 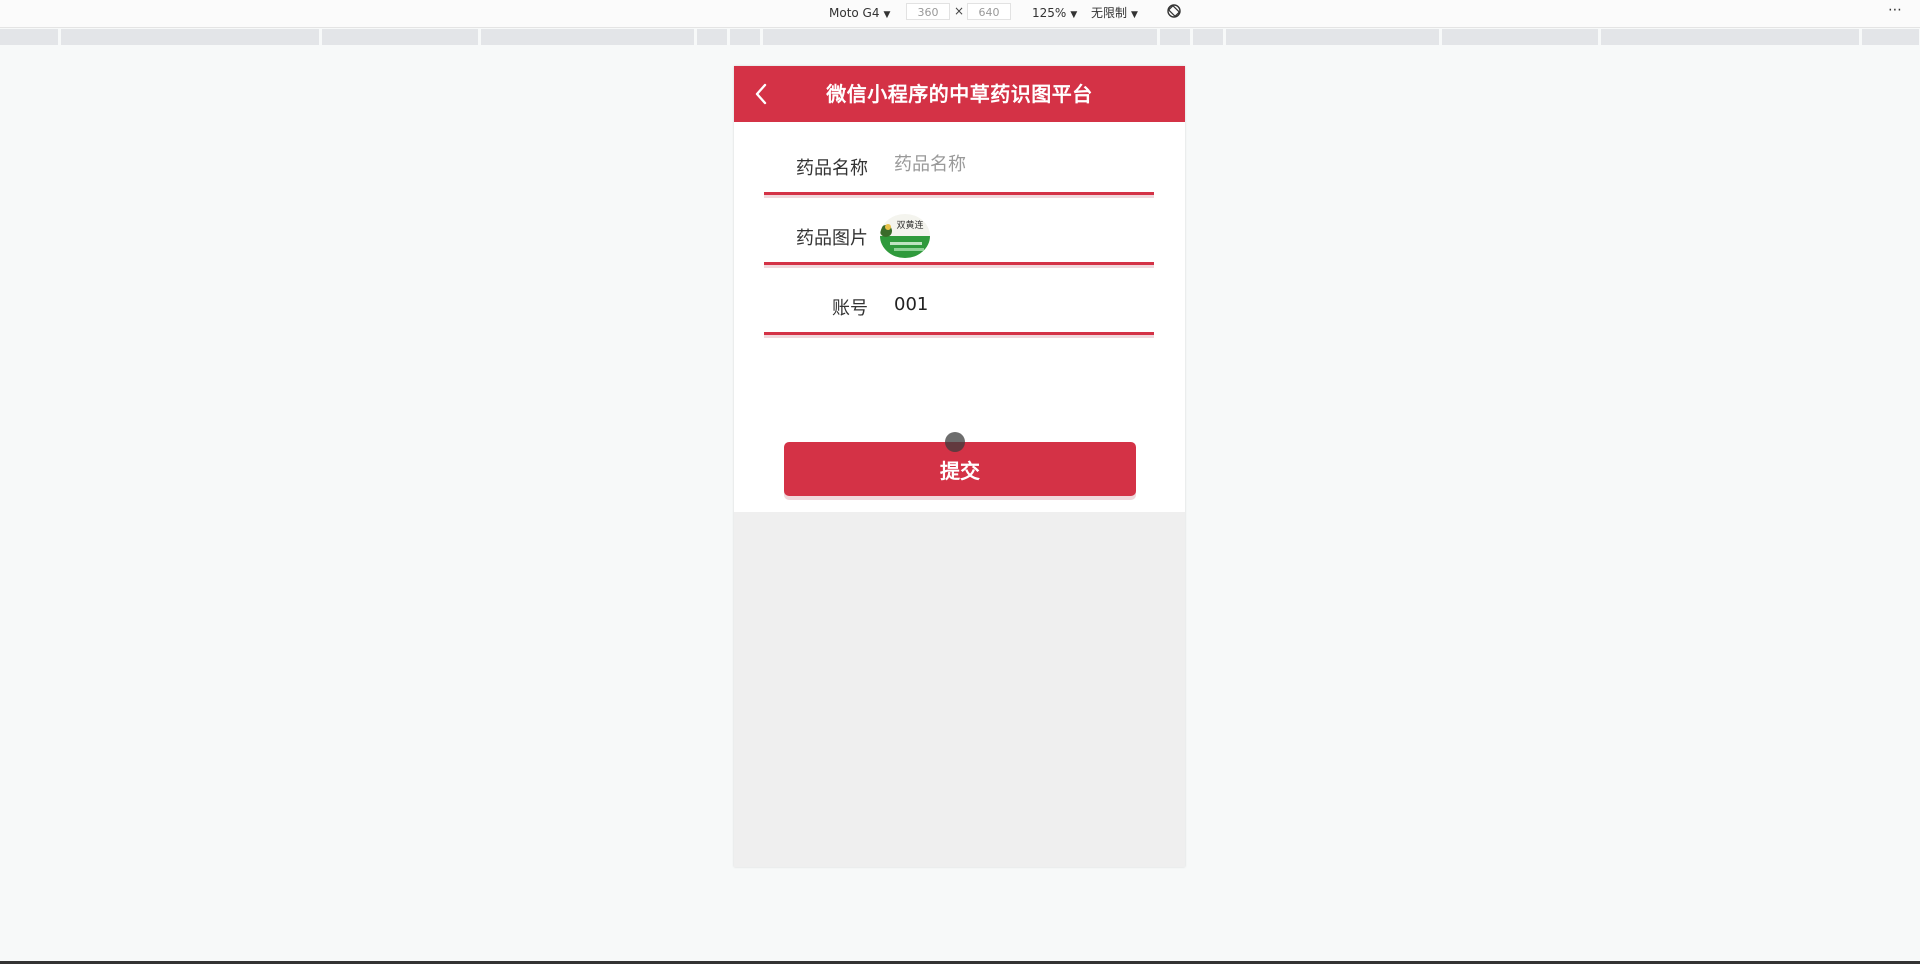 I want to click on medicine-box-image: 双黄连, so click(x=905, y=236).